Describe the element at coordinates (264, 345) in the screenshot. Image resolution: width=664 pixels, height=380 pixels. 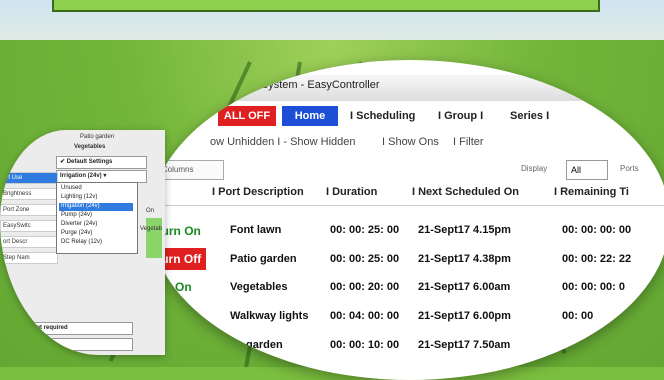
I see `table-cell-desc: garden` at that location.